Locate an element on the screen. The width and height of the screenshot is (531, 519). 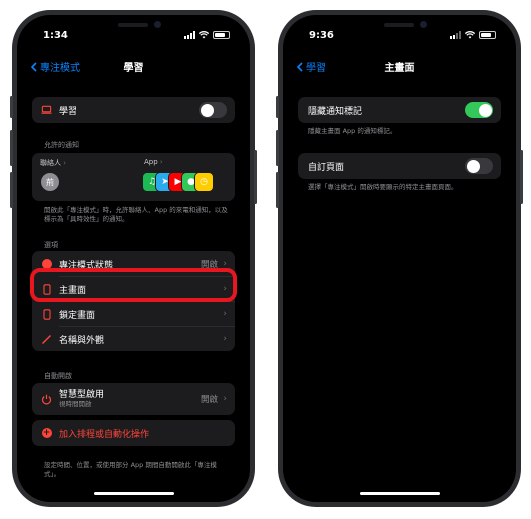
custom-pages-label: 自訂頁面 is located at coordinates (326, 167).